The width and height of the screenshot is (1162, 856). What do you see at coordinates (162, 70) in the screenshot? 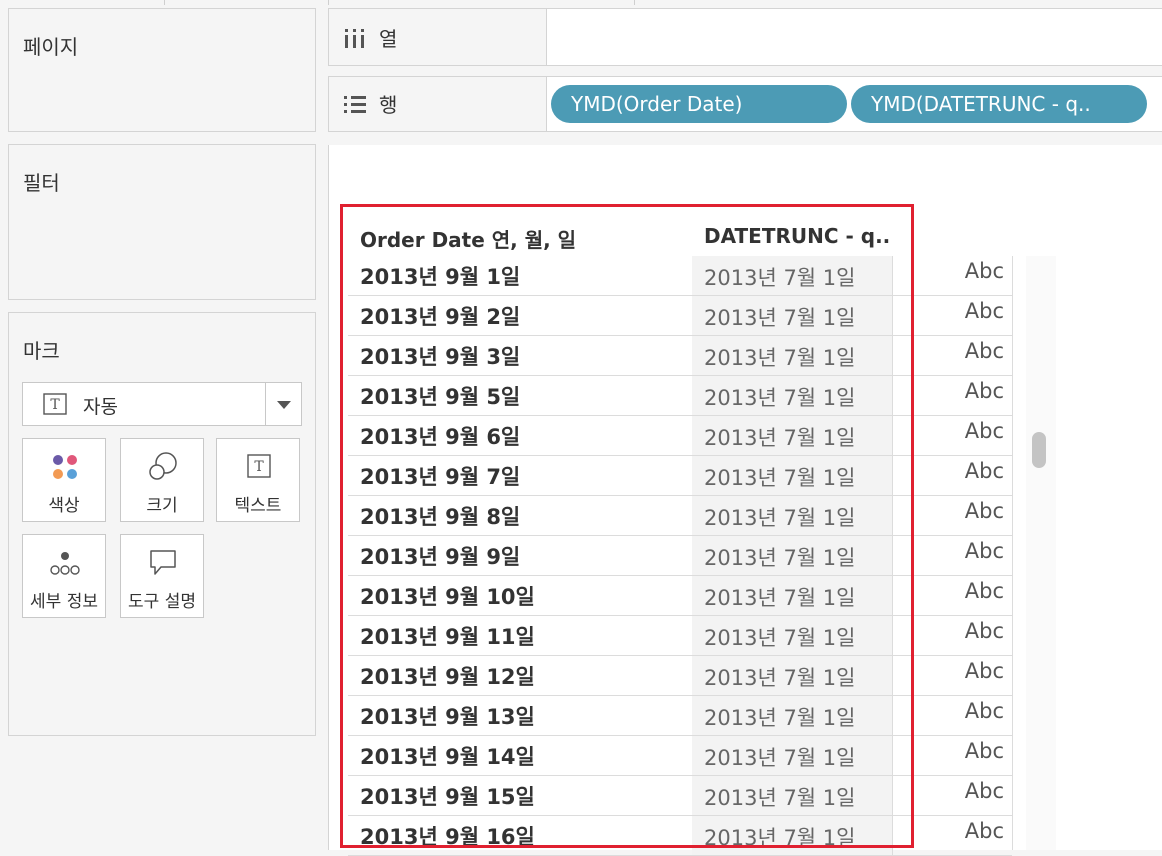
I see `pages-panel: 페이지` at bounding box center [162, 70].